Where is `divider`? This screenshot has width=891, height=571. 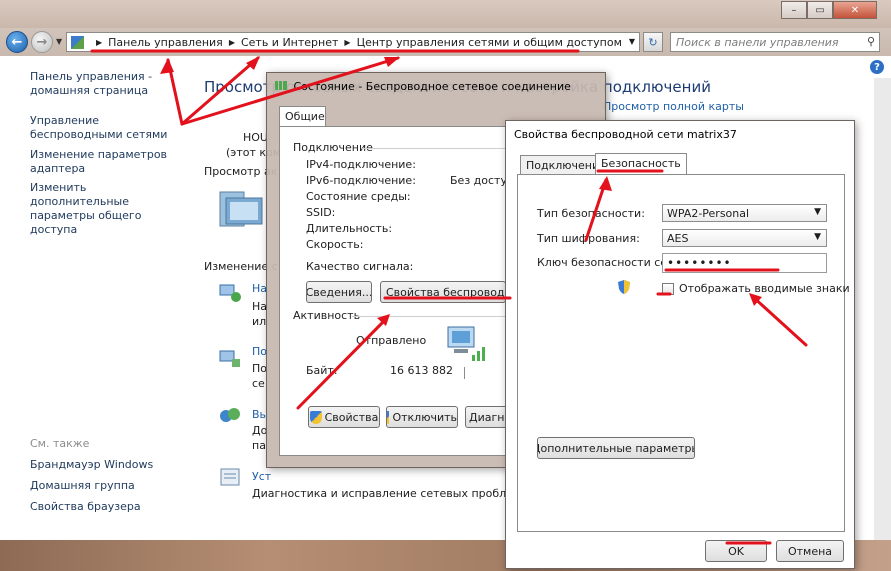 divider is located at coordinates (464, 373).